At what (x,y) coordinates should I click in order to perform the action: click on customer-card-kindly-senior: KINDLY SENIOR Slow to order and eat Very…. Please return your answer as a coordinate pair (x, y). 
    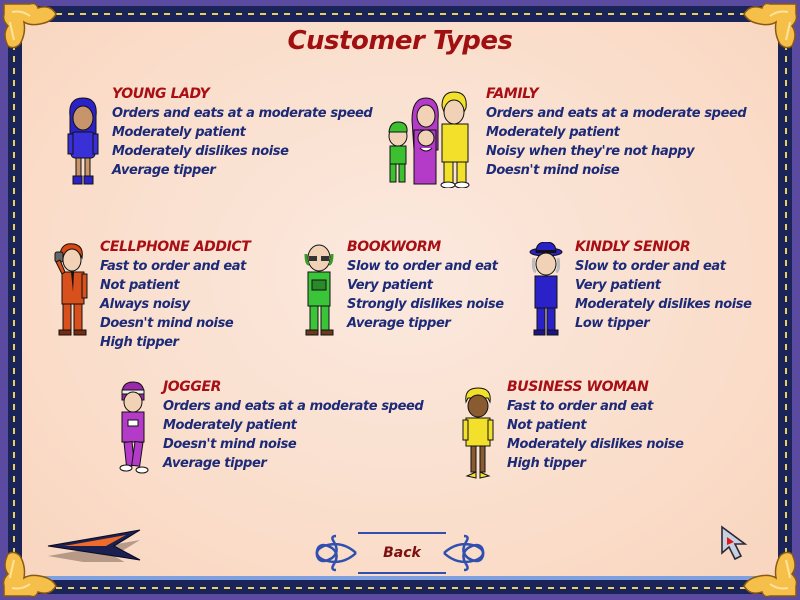
    Looking at the image, I should click on (663, 285).